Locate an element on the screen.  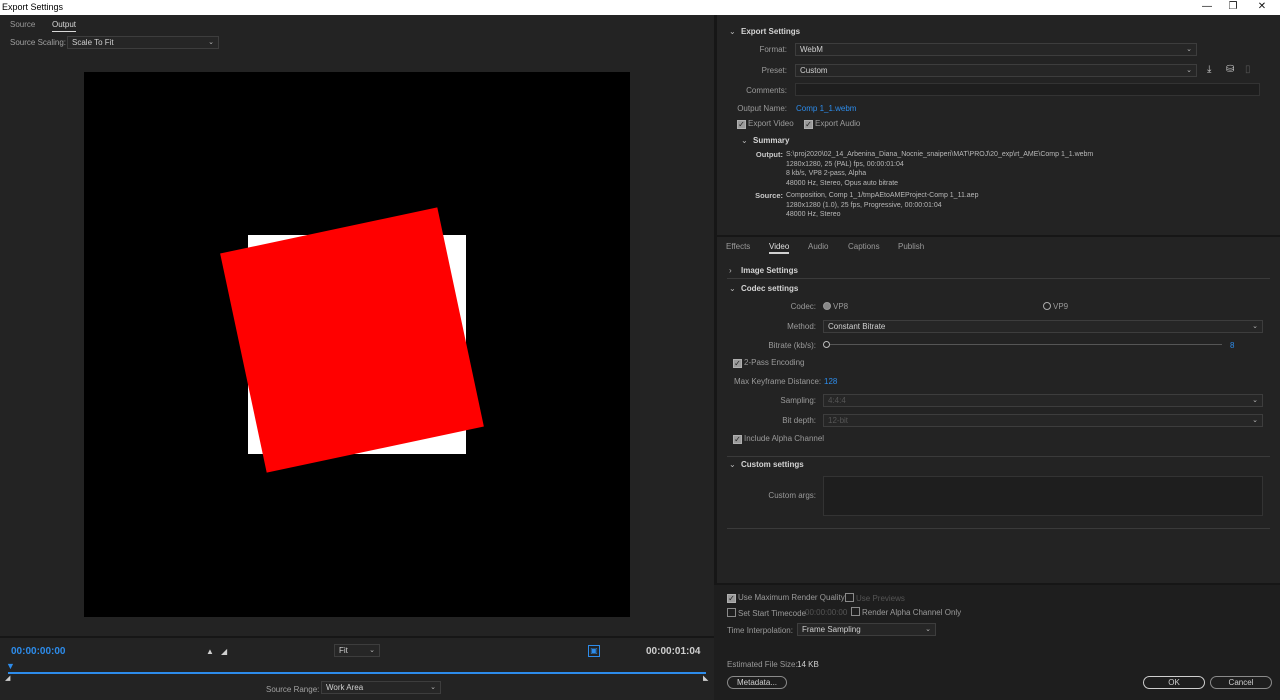
source-range-dropdown: Work Area ⌄ is located at coordinates (381, 687).